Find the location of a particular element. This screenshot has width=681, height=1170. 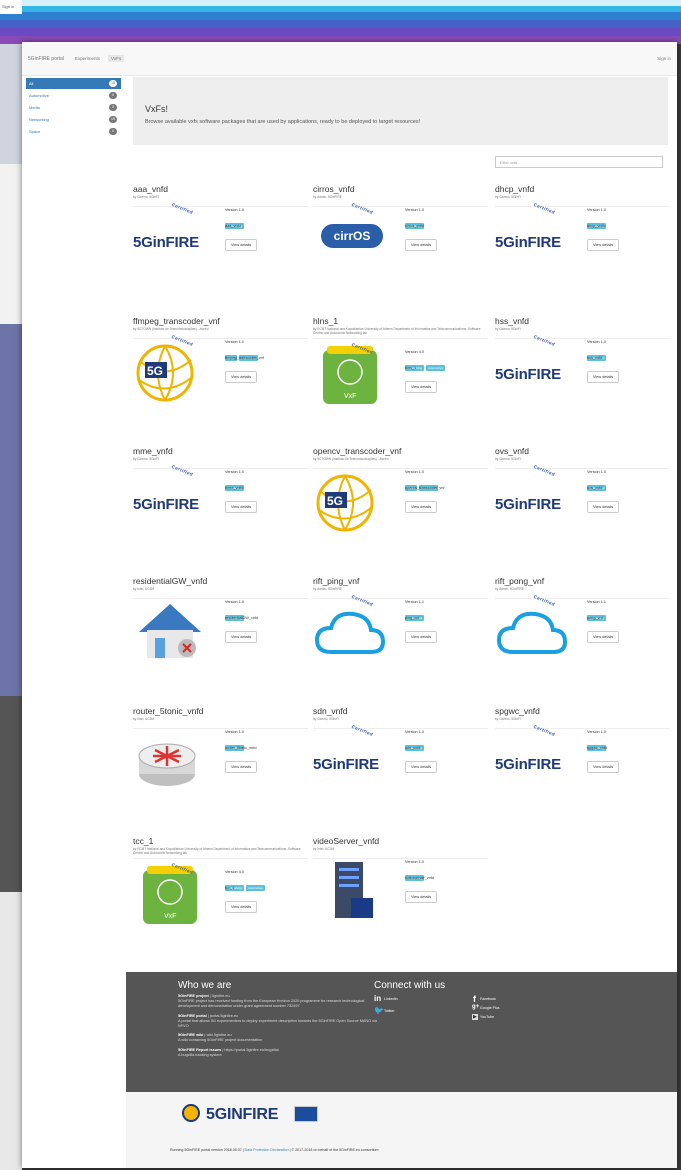

who-item-link: portal.5ginfire.eu is located at coordinates (224, 1016).